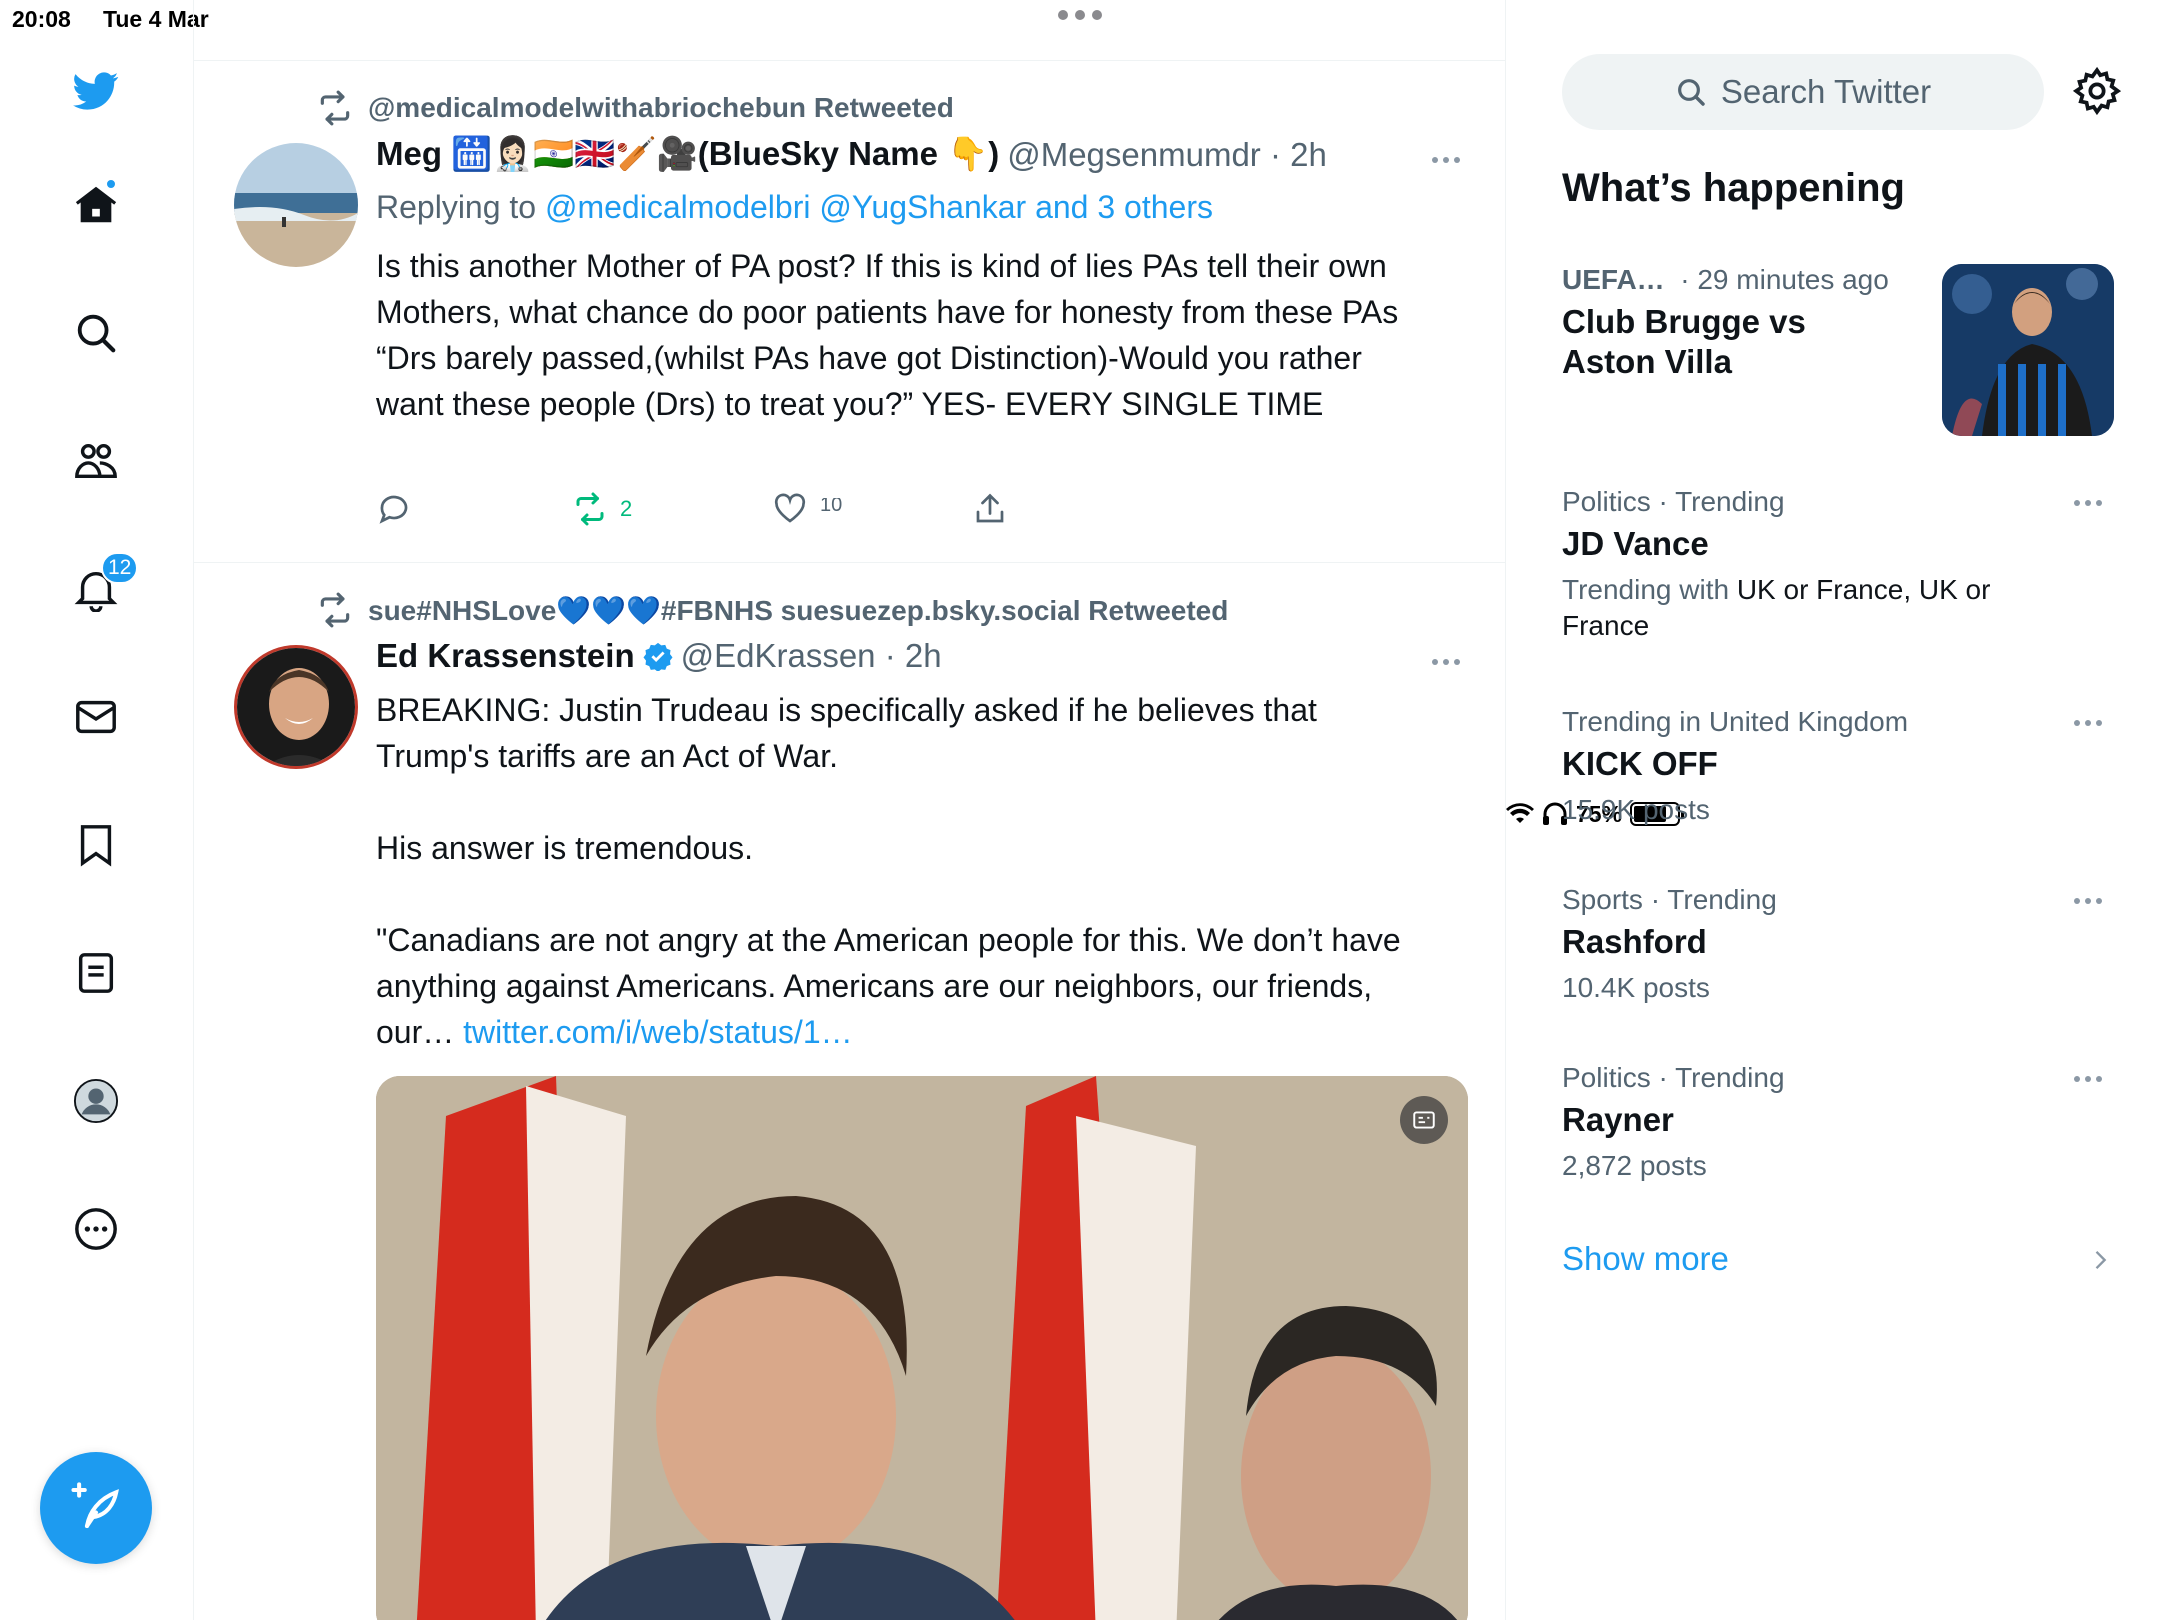 The width and height of the screenshot is (2160, 1620). What do you see at coordinates (505, 656) in the screenshot?
I see `author-name: Ed Krassenstein` at bounding box center [505, 656].